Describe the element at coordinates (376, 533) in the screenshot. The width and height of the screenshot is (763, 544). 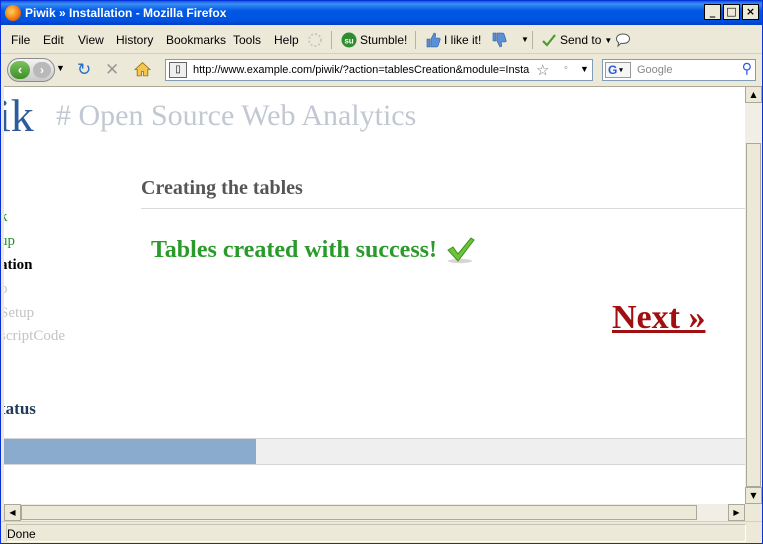
I see `status-panel` at that location.